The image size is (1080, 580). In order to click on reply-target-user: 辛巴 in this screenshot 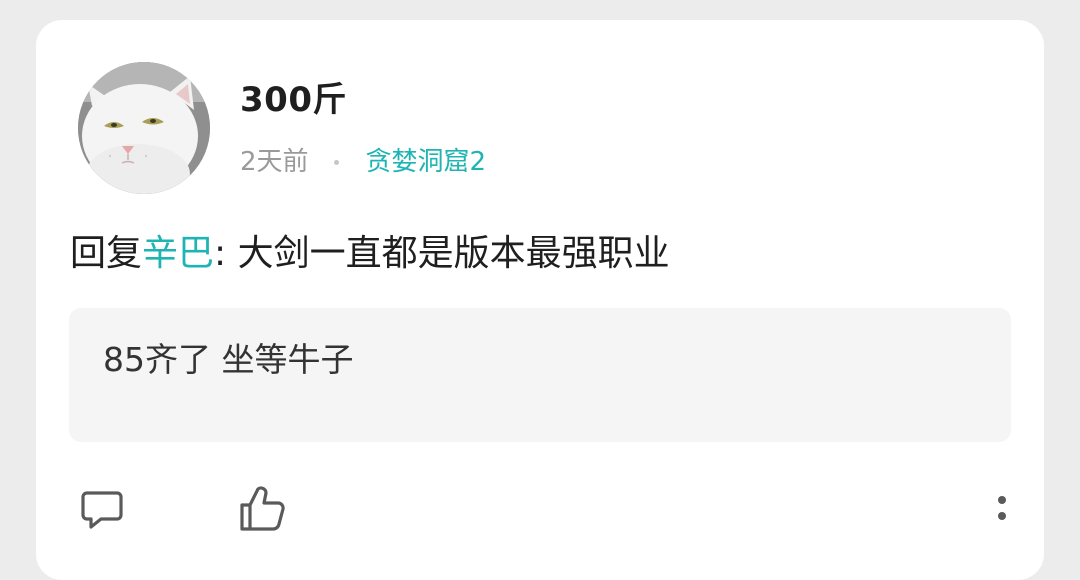, I will do `click(178, 253)`.